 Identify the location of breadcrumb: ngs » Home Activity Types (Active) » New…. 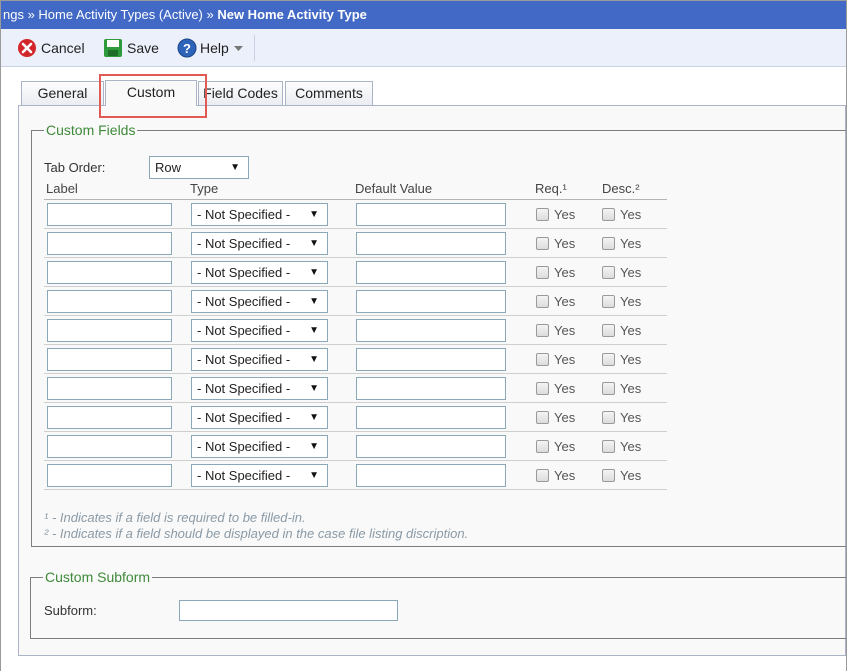
(423, 15).